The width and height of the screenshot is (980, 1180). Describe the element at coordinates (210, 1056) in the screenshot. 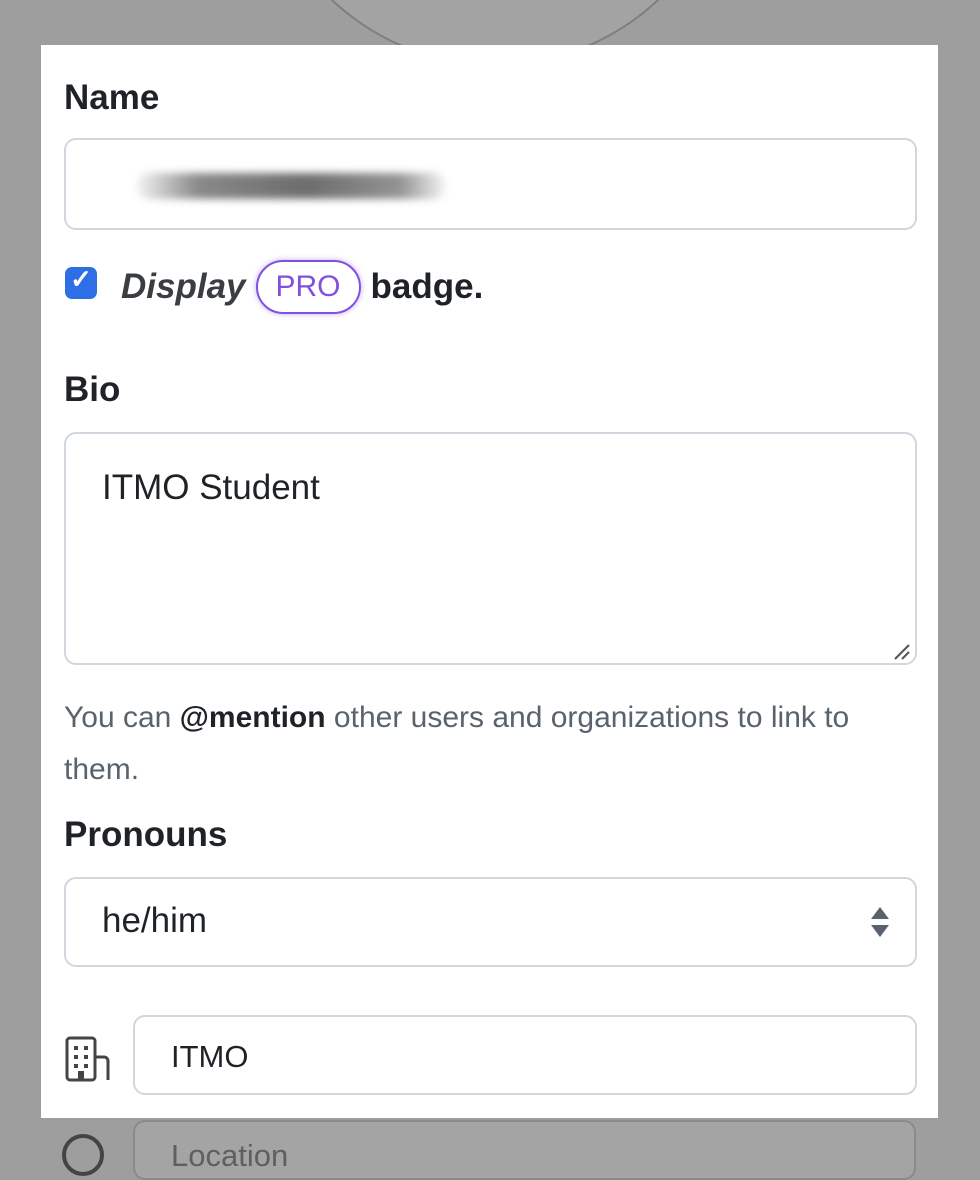

I see `company-value: ITMO` at that location.